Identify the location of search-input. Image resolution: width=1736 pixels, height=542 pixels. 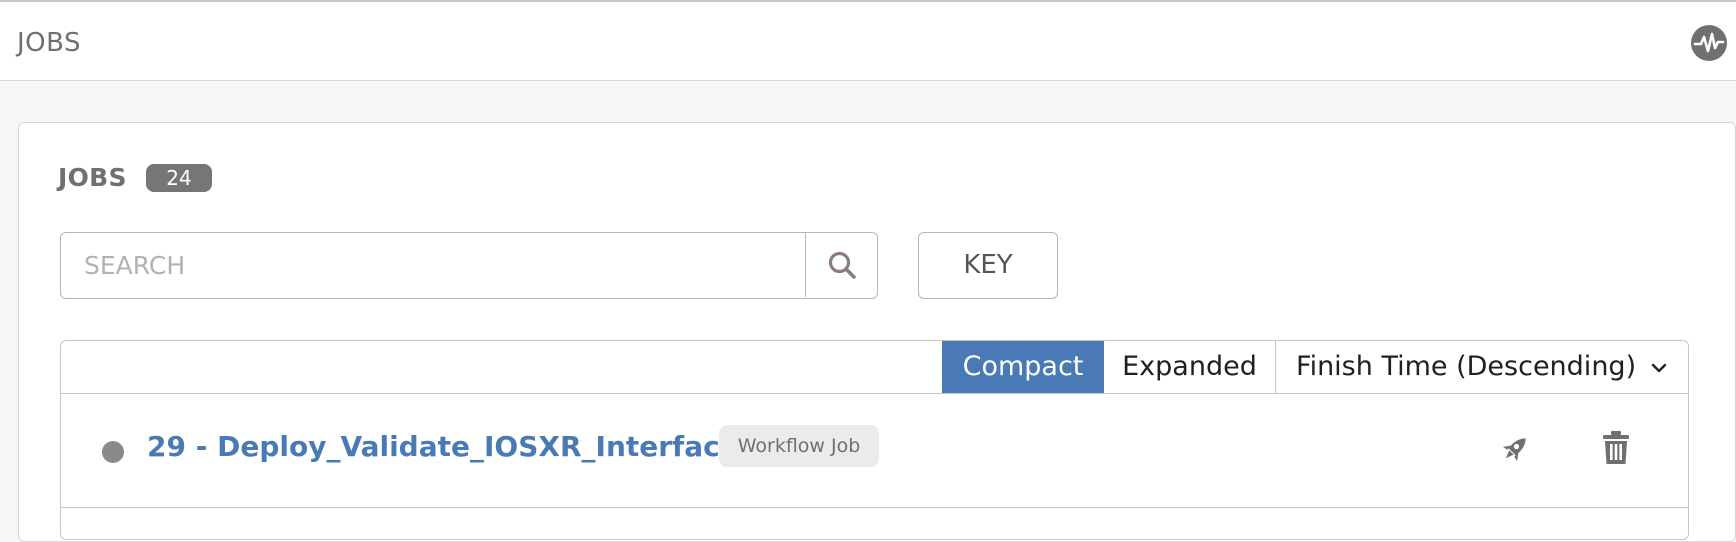
(433, 265).